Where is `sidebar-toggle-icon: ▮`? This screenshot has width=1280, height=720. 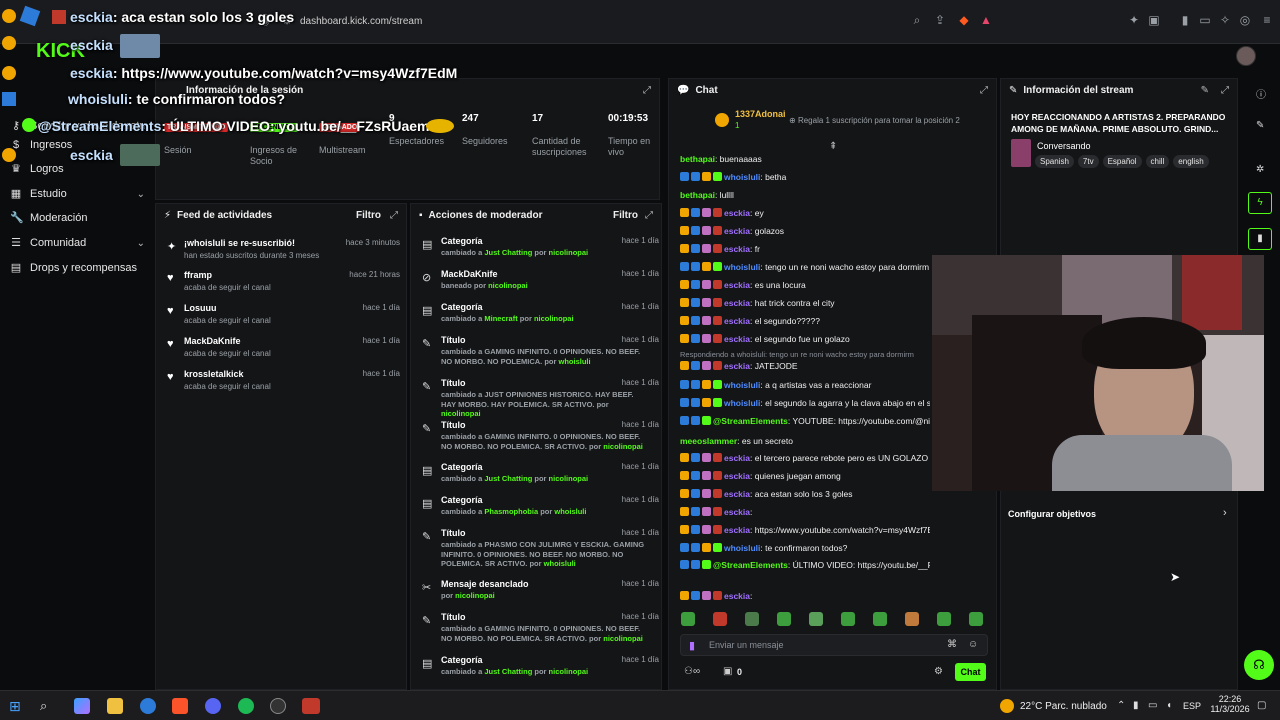
sidebar-toggle-icon: ▮ is located at coordinates (1185, 20).